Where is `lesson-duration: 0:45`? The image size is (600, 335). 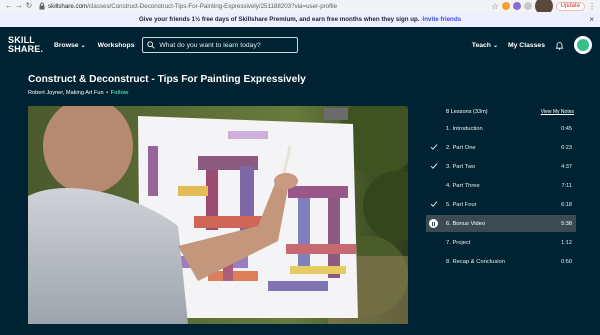 lesson-duration: 0:45 is located at coordinates (566, 128).